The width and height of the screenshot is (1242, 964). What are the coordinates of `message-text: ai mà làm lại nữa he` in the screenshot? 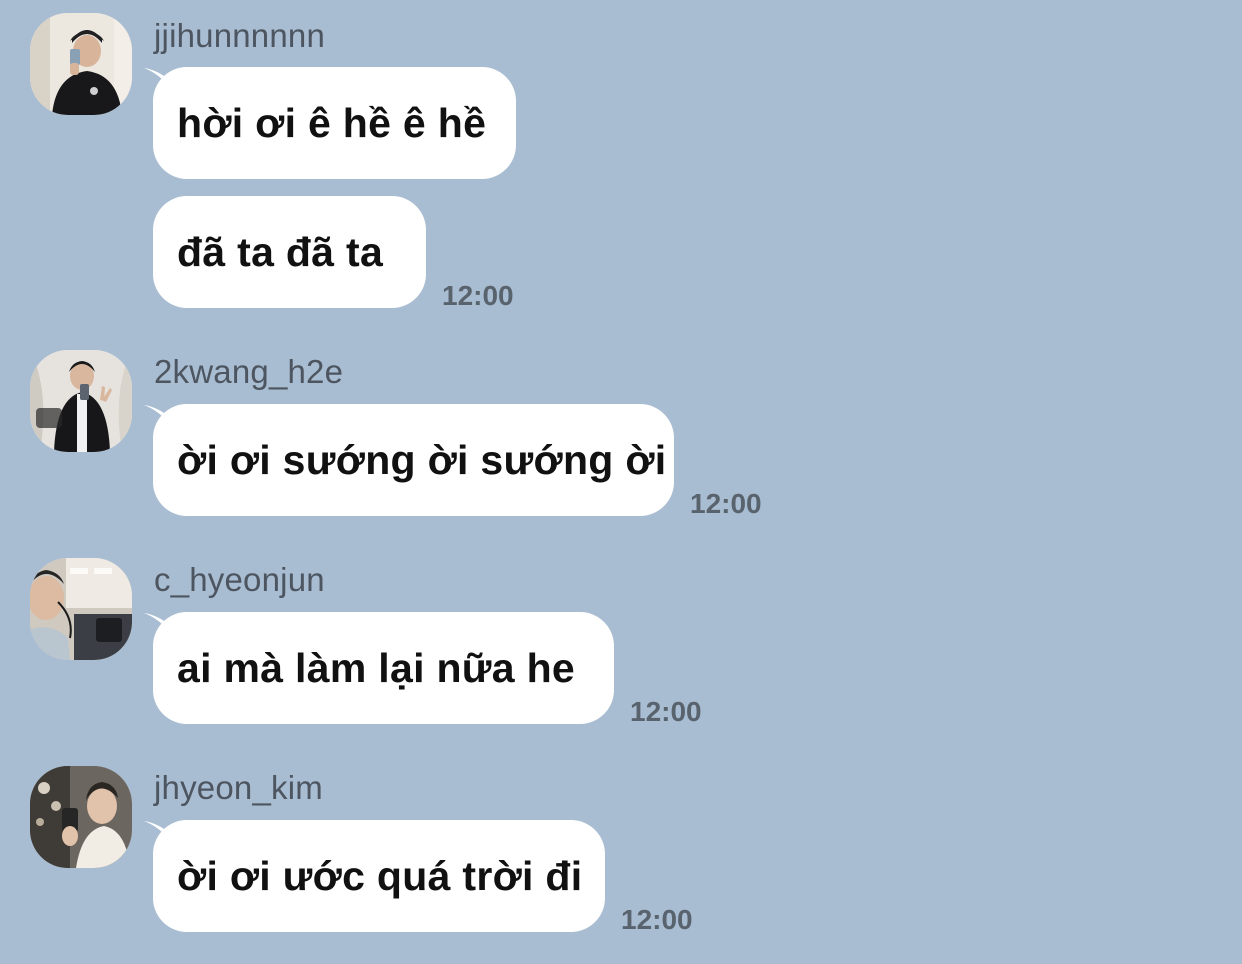 It's located at (376, 667).